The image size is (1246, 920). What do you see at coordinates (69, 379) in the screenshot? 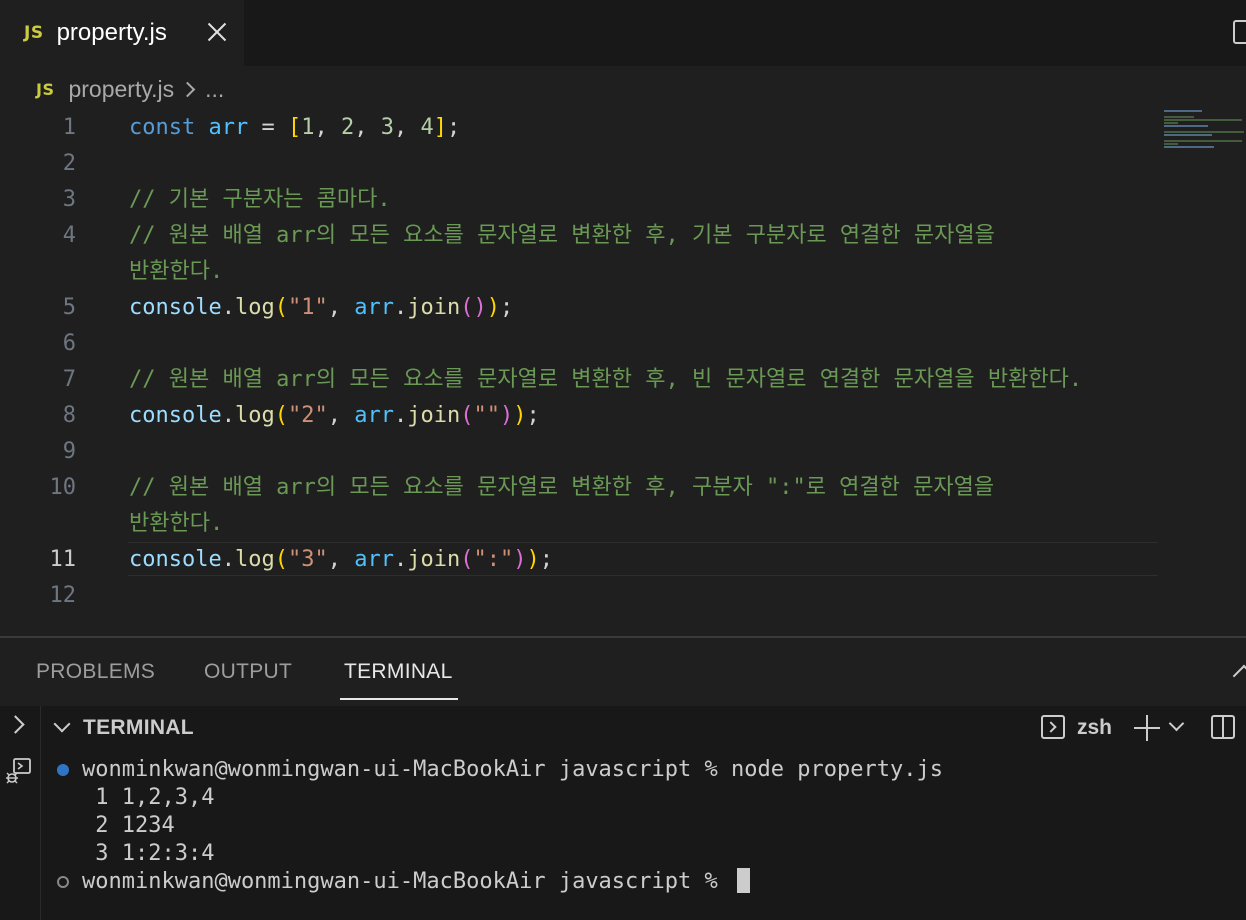
I see `line-number: 7` at bounding box center [69, 379].